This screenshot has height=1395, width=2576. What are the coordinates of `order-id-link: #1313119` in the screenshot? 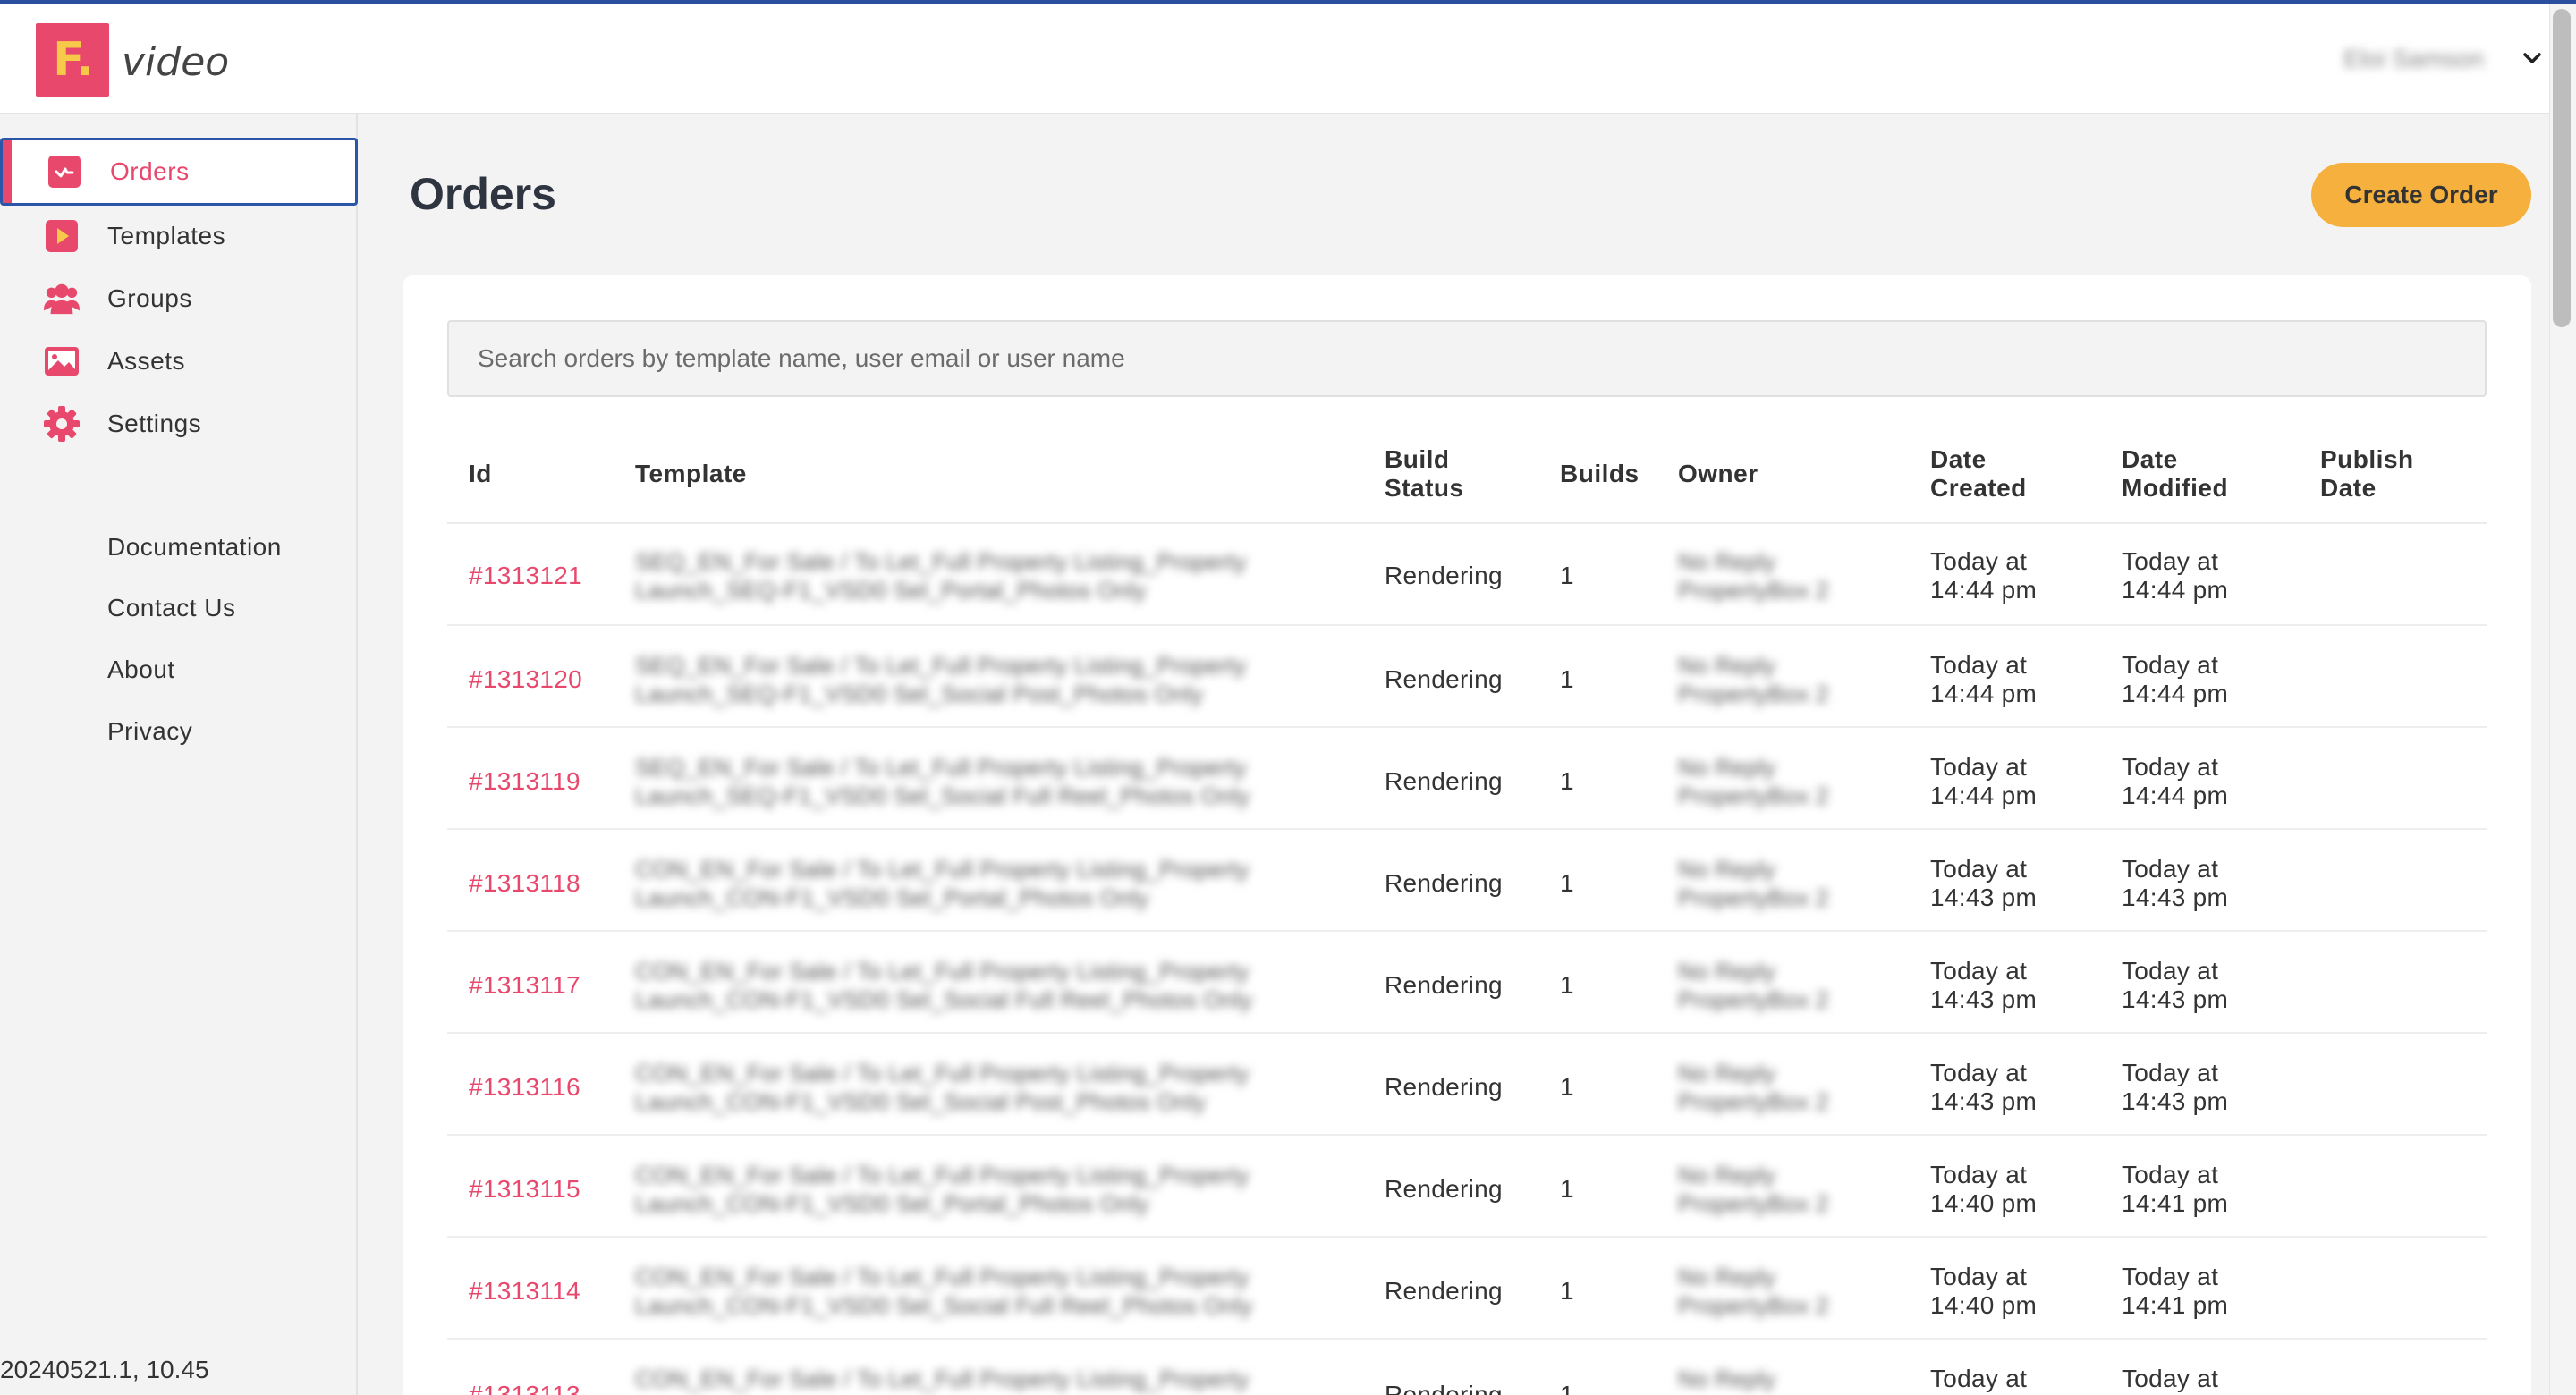 It's located at (524, 781).